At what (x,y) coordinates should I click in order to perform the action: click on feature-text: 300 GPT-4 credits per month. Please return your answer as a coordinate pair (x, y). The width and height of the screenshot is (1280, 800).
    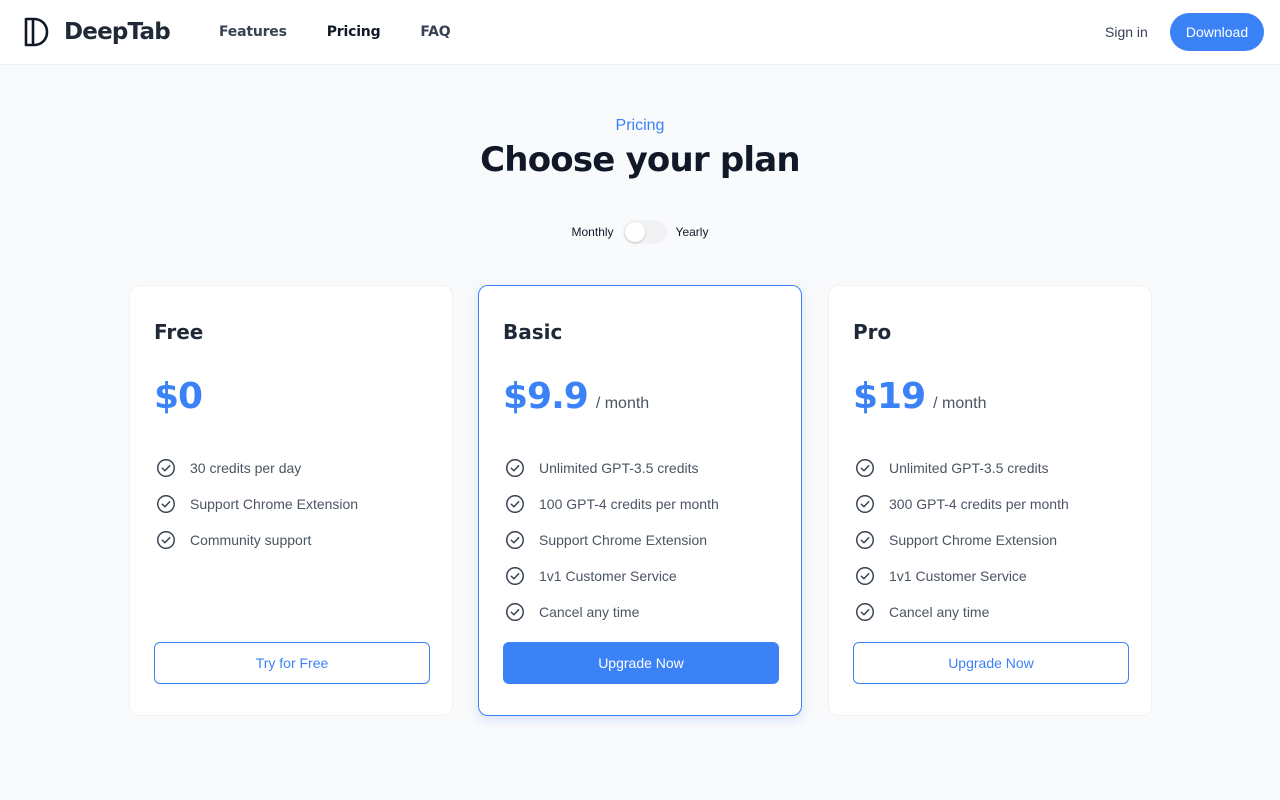
    Looking at the image, I should click on (979, 504).